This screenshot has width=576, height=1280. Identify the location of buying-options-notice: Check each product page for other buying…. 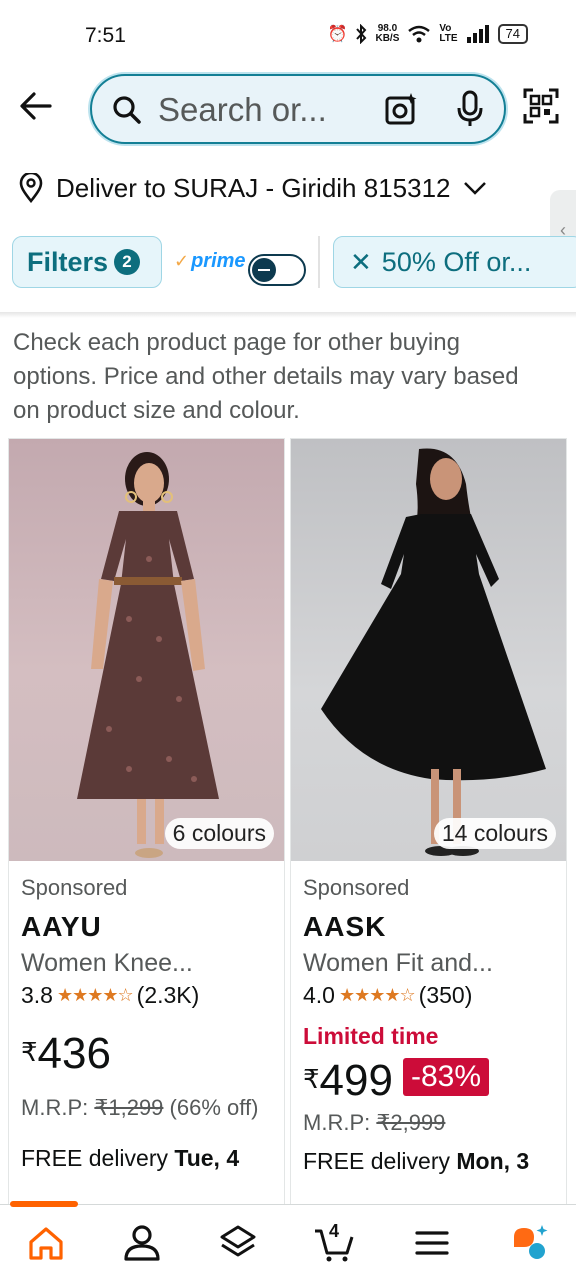
(266, 376).